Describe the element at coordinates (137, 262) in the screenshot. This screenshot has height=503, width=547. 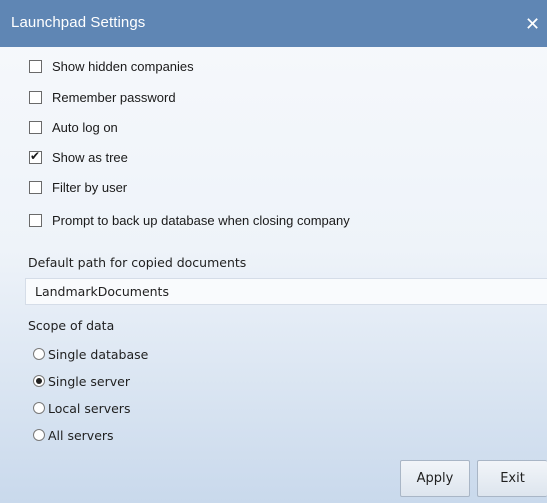
I see `documents-path-label: Default path for copied documents` at that location.